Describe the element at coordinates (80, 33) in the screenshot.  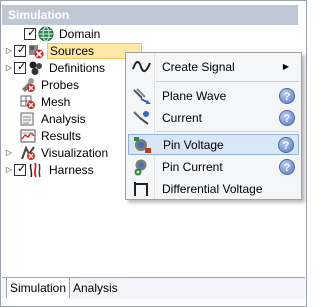
I see `tree-item-label: Domain` at that location.